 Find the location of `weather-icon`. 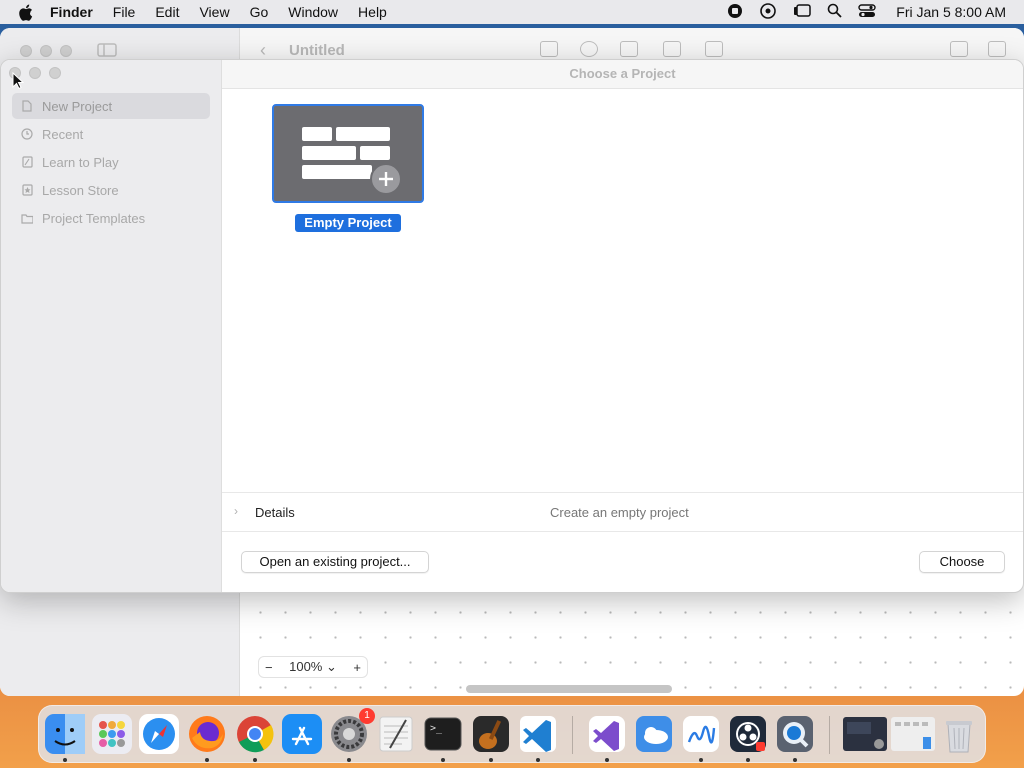

weather-icon is located at coordinates (654, 734).